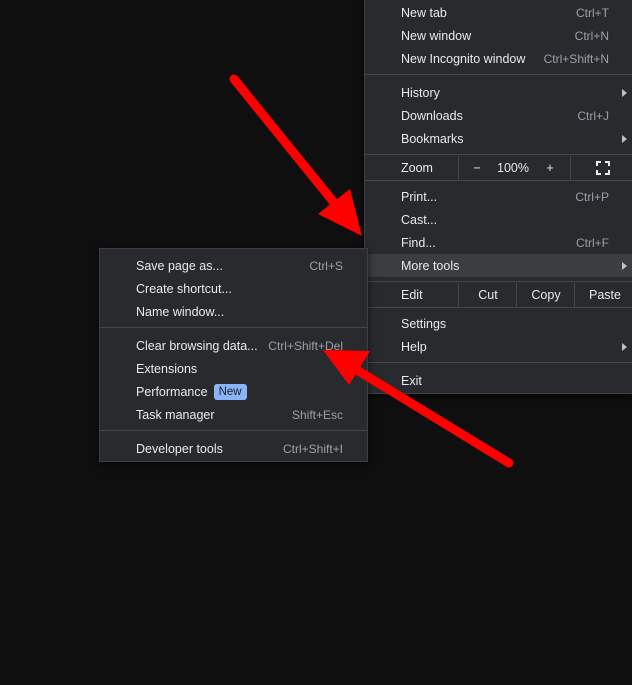 This screenshot has height=685, width=632. What do you see at coordinates (436, 35) in the screenshot?
I see `menu-item-label: New window` at bounding box center [436, 35].